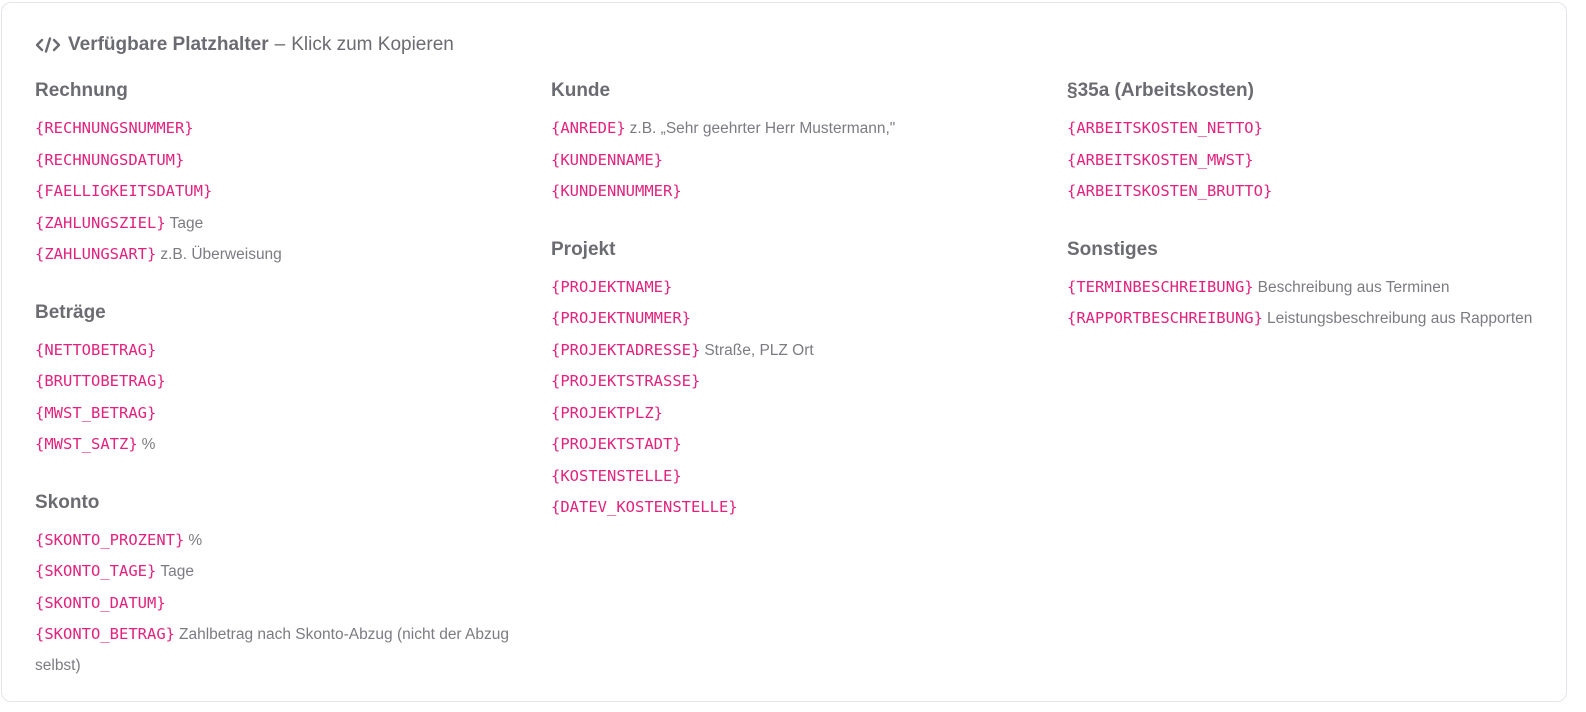 The width and height of the screenshot is (1586, 712). What do you see at coordinates (275, 445) in the screenshot?
I see `placeholder-item: {MWST_SATZ}%` at bounding box center [275, 445].